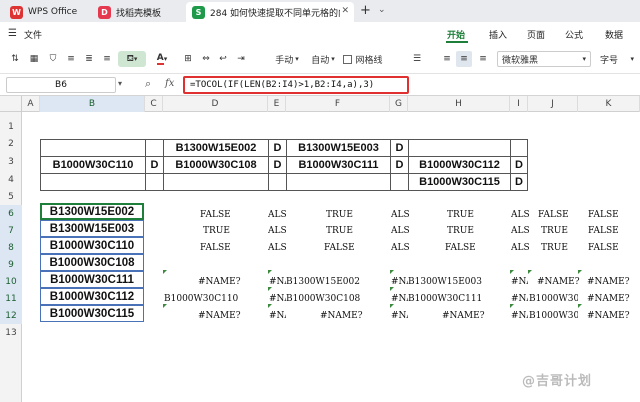 The width and height of the screenshot is (640, 402). I want to click on close-tab-icon: ✕, so click(345, 11).